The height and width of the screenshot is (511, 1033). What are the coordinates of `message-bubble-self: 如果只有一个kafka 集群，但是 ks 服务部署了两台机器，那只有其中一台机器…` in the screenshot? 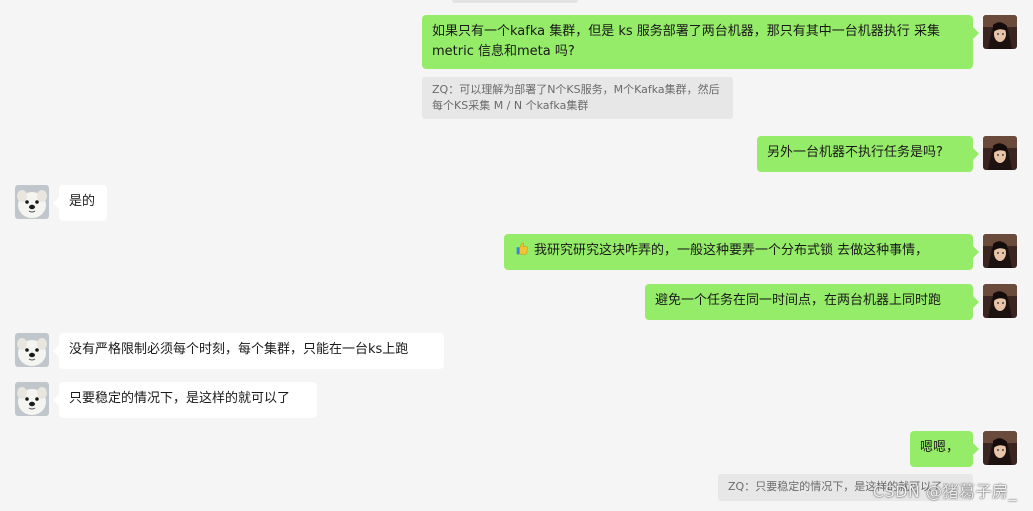 It's located at (700, 42).